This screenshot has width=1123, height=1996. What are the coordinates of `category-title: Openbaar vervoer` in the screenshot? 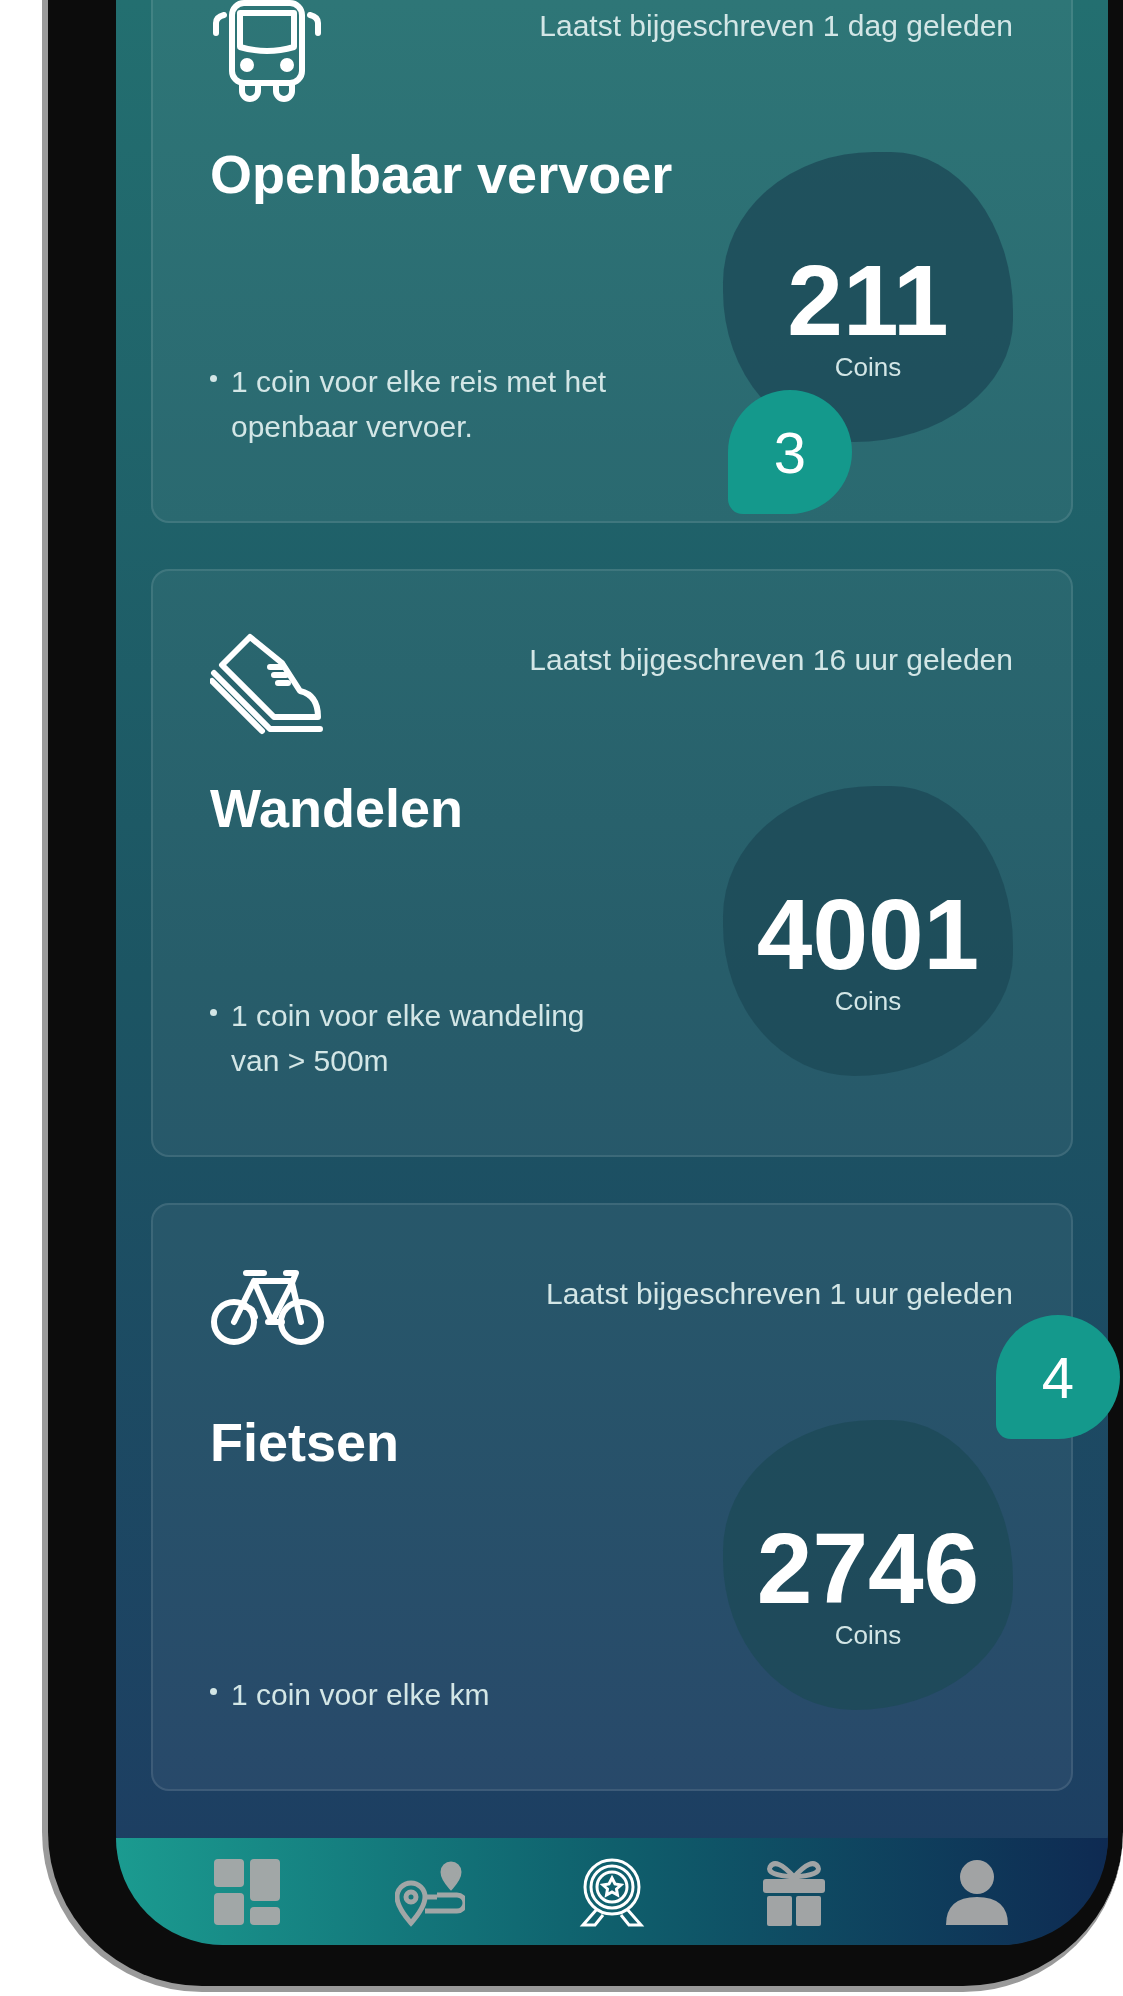 It's located at (442, 174).